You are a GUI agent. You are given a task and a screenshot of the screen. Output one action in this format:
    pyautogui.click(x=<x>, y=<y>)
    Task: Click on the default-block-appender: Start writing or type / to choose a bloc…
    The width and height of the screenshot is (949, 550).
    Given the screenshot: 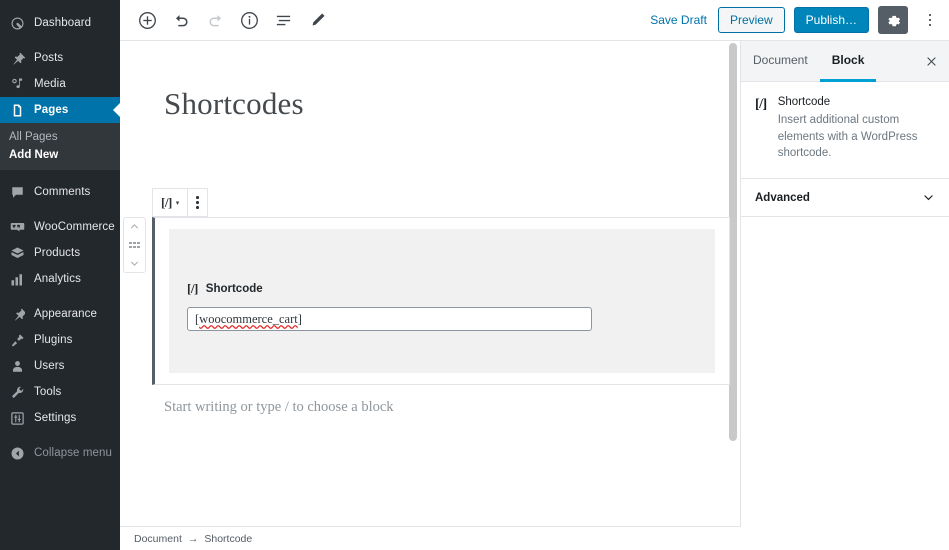 What is the action you would take?
    pyautogui.click(x=279, y=407)
    